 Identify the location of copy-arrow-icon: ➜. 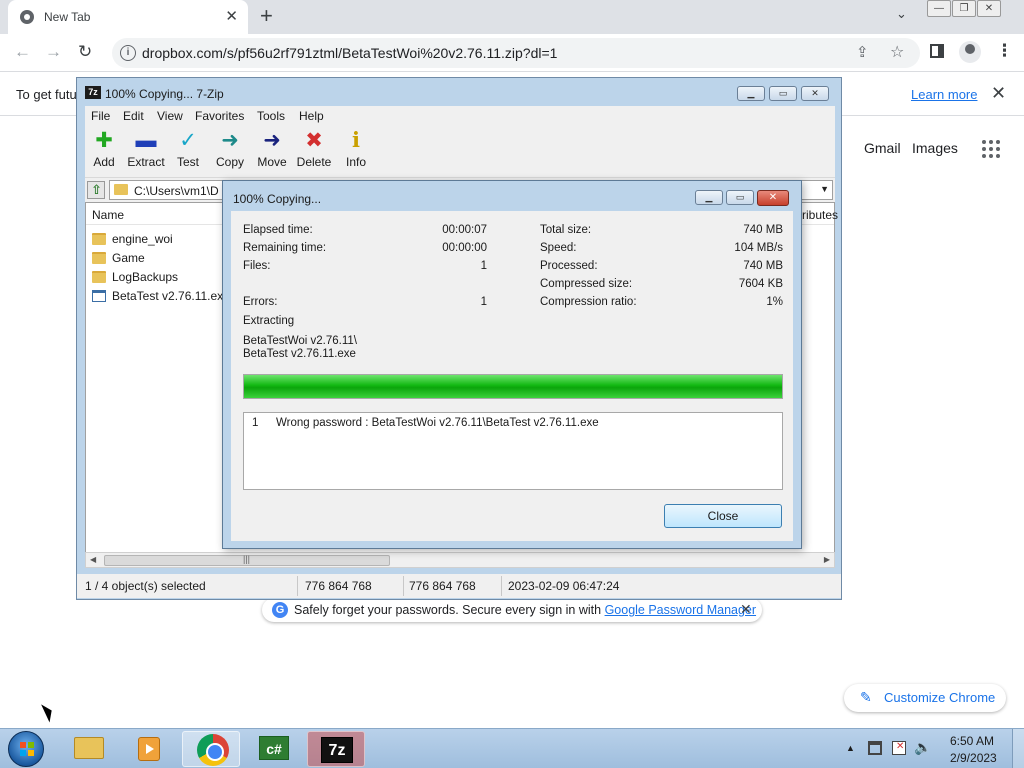
(230, 140).